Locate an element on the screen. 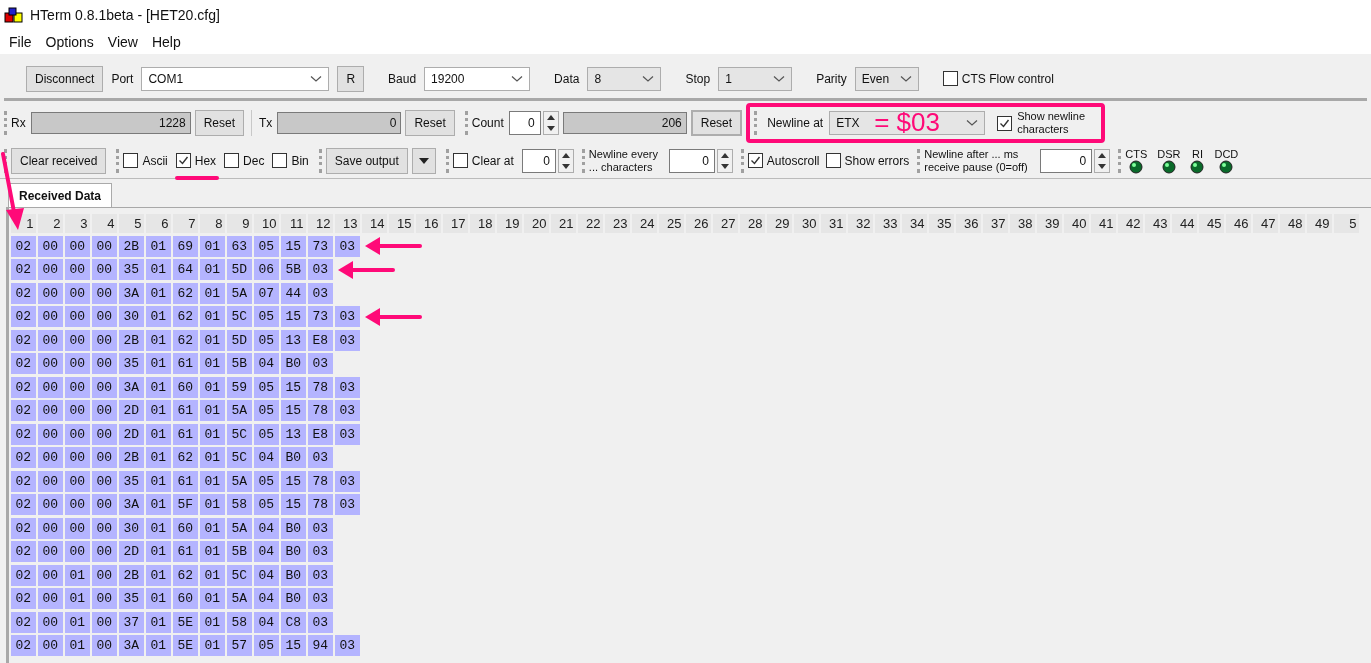 This screenshot has height=663, width=1371. dropdown-button is located at coordinates (423, 160).